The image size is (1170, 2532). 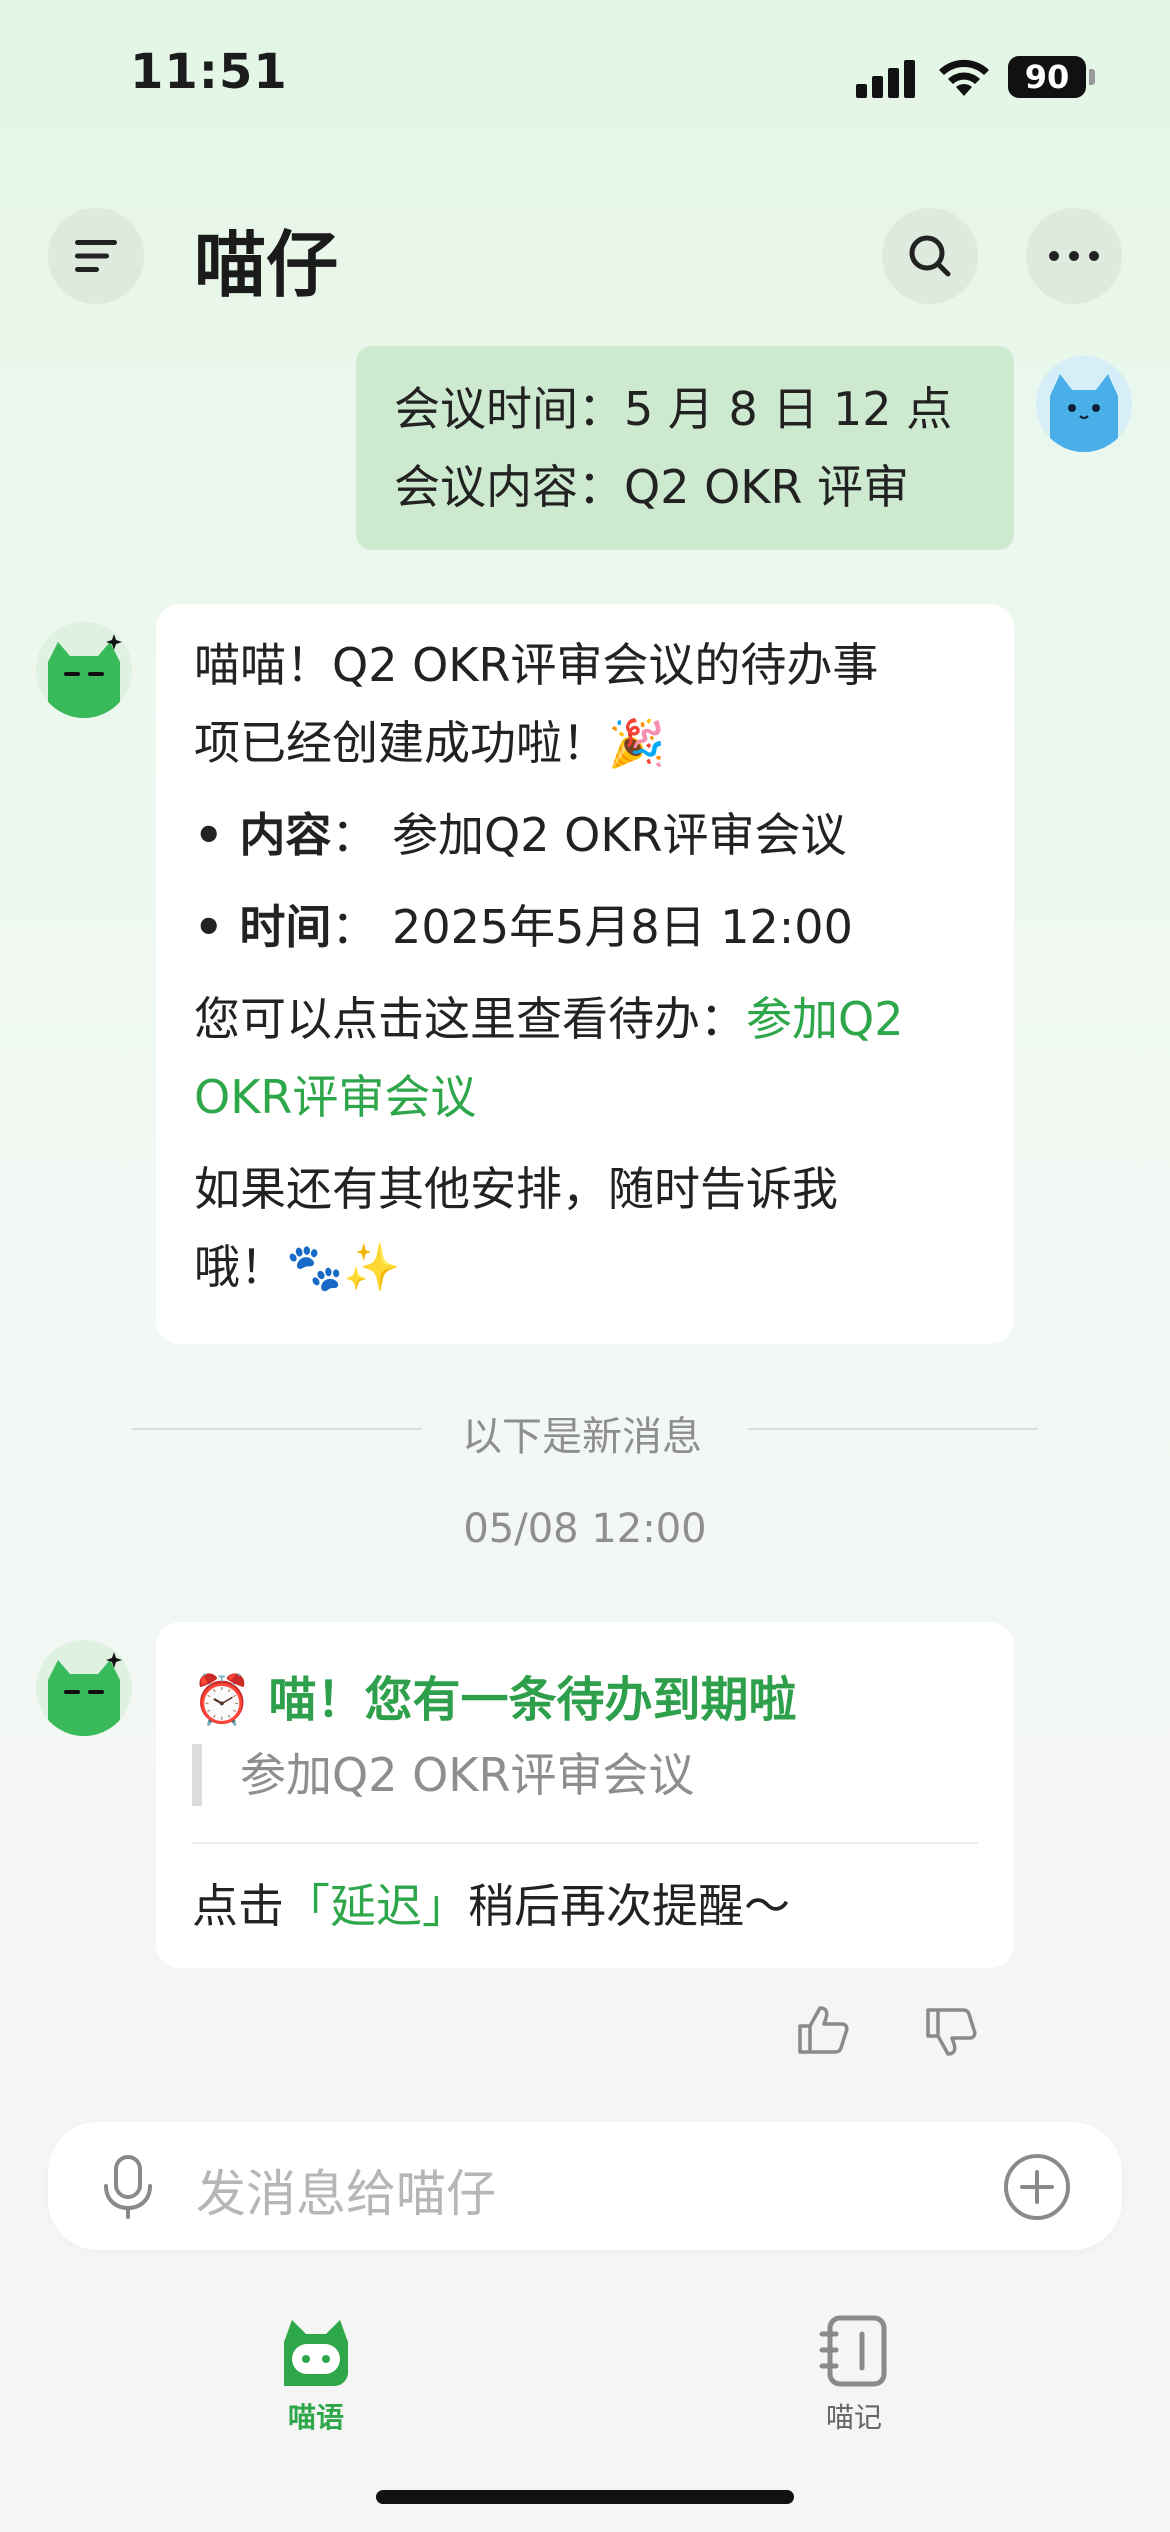 What do you see at coordinates (652, 487) in the screenshot?
I see `user-message-line: 会议内容：Q2 OKR 评审` at bounding box center [652, 487].